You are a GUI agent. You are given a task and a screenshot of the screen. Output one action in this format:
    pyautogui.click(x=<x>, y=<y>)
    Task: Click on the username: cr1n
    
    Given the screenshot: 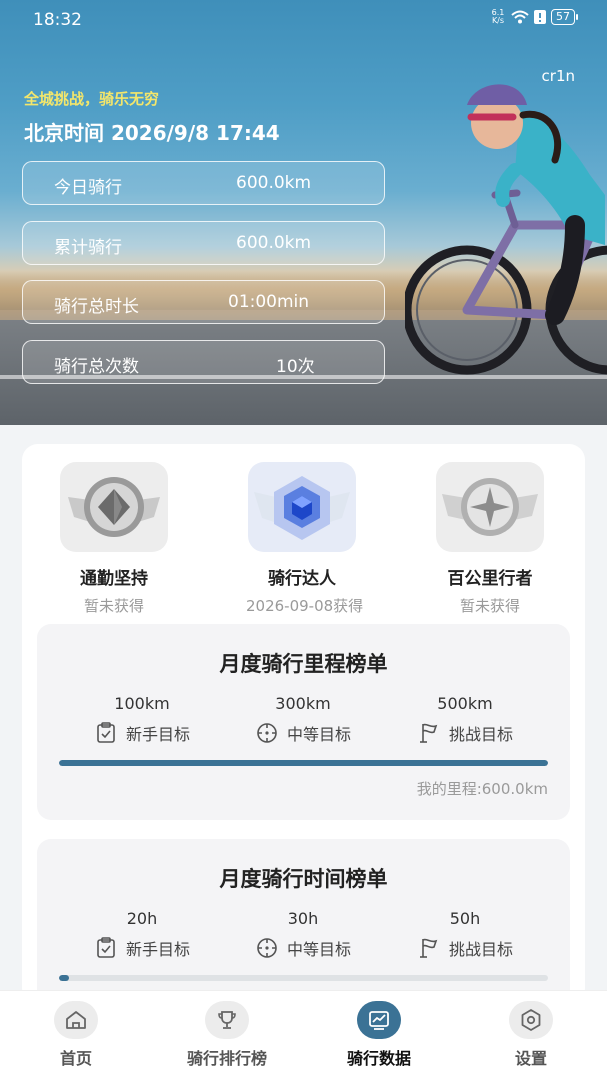 What is the action you would take?
    pyautogui.click(x=558, y=76)
    